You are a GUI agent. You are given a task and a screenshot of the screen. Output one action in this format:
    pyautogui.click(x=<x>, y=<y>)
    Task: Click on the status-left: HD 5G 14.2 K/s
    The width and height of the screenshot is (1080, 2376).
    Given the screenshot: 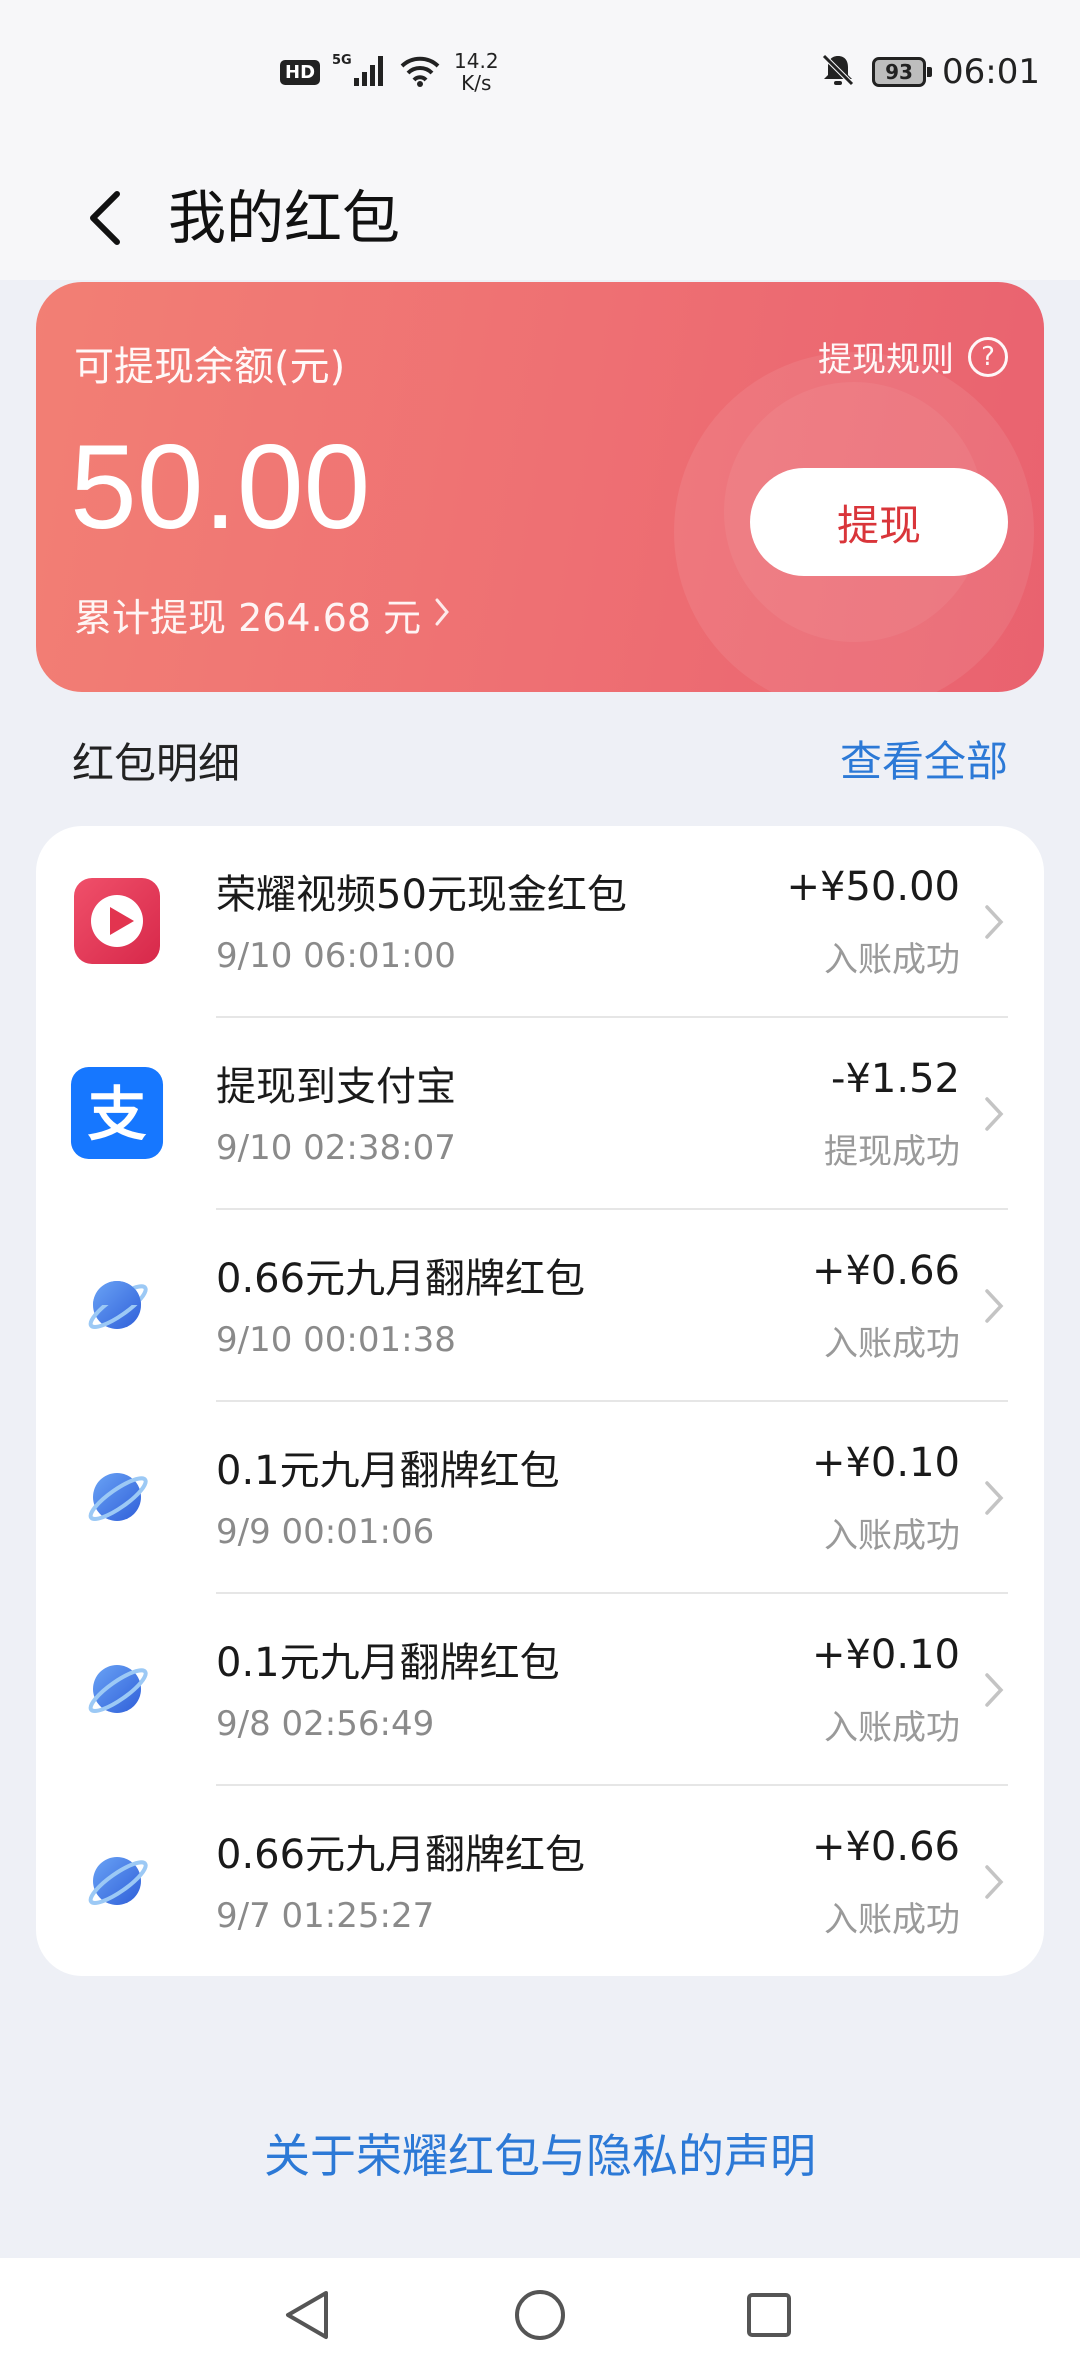 What is the action you would take?
    pyautogui.click(x=389, y=72)
    